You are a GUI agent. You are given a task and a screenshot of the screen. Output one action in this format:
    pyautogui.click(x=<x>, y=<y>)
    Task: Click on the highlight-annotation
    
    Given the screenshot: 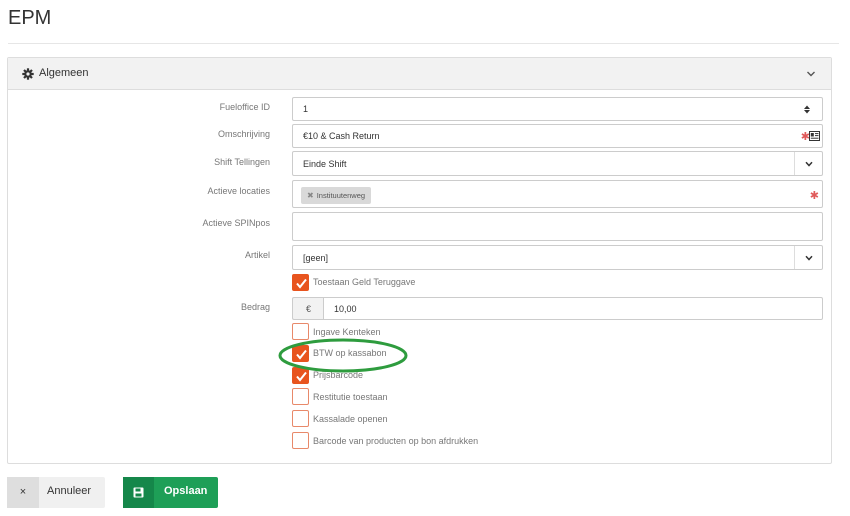 What is the action you would take?
    pyautogui.click(x=343, y=355)
    